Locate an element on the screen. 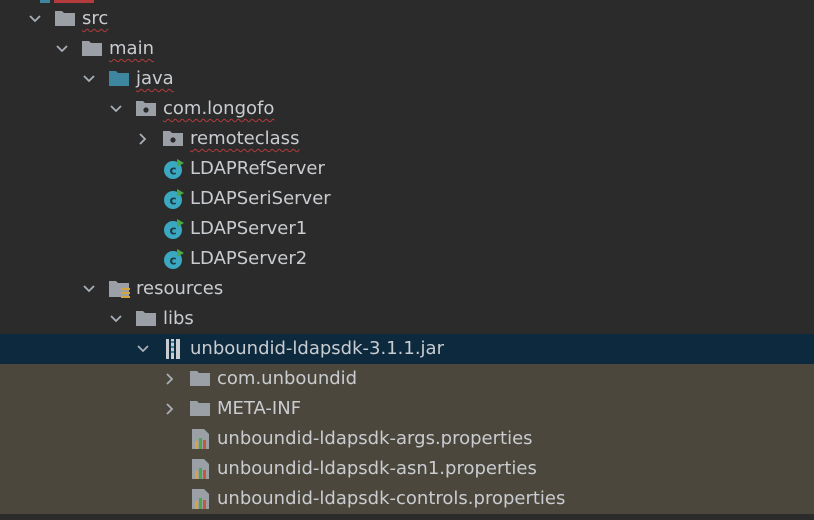 The width and height of the screenshot is (814, 520). tree-node-label: com.longofo is located at coordinates (219, 108).